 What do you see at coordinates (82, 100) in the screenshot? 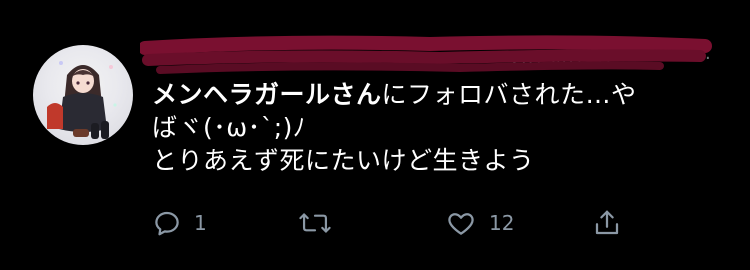
I see `avatar-illustration` at bounding box center [82, 100].